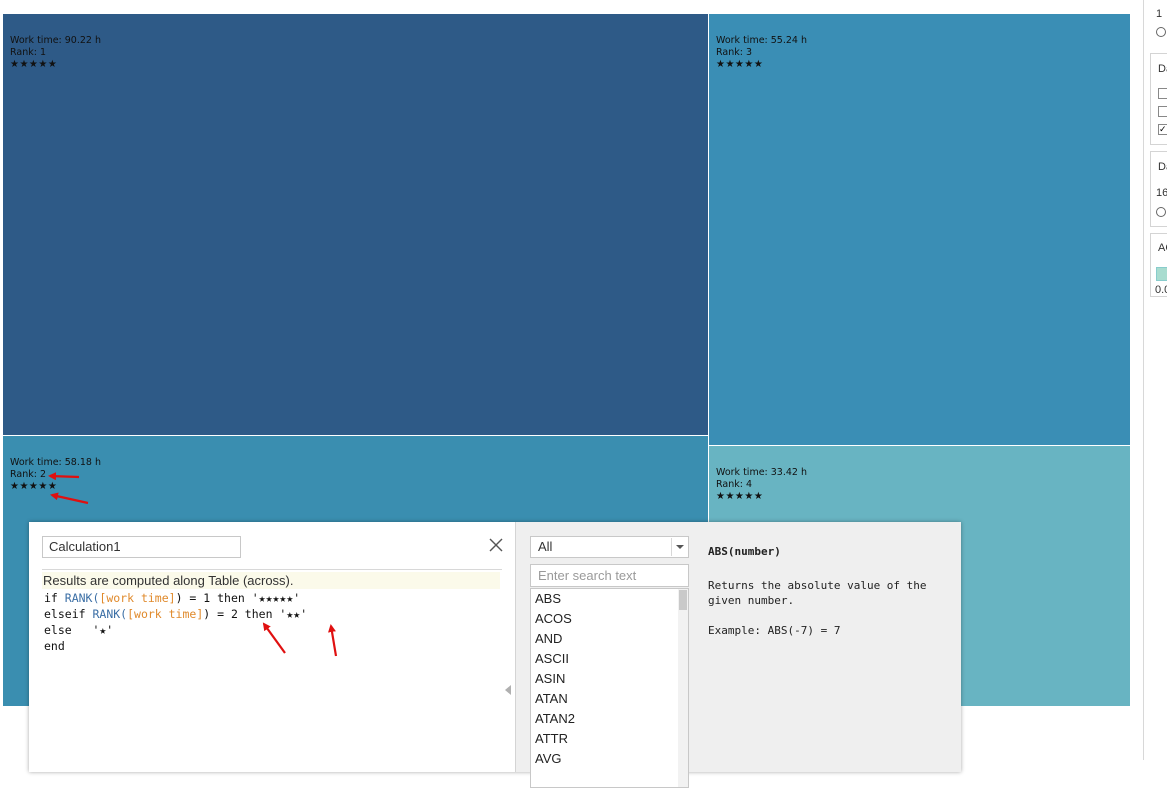  What do you see at coordinates (679, 547) in the screenshot?
I see `chevron-down-icon` at bounding box center [679, 547].